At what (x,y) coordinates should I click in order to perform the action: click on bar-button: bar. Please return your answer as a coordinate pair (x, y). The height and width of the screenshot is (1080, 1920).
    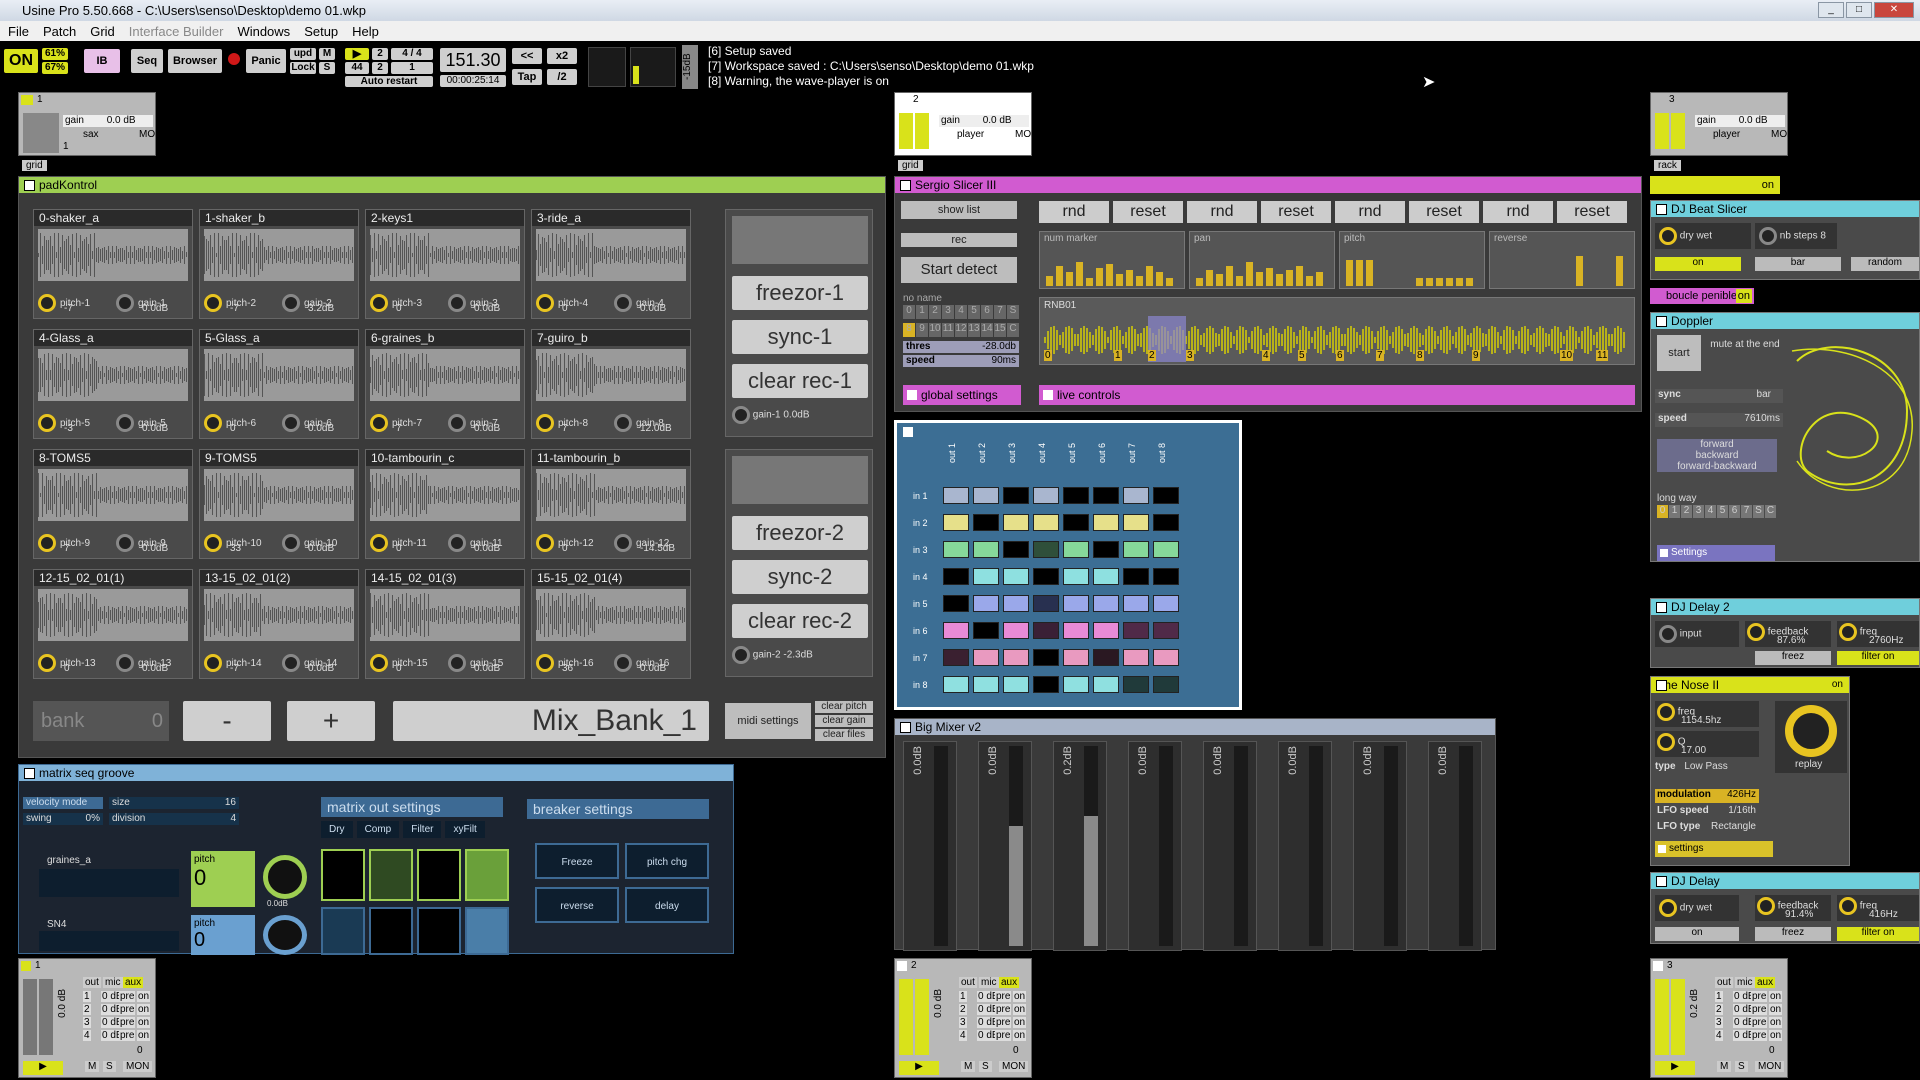
    Looking at the image, I should click on (1798, 264).